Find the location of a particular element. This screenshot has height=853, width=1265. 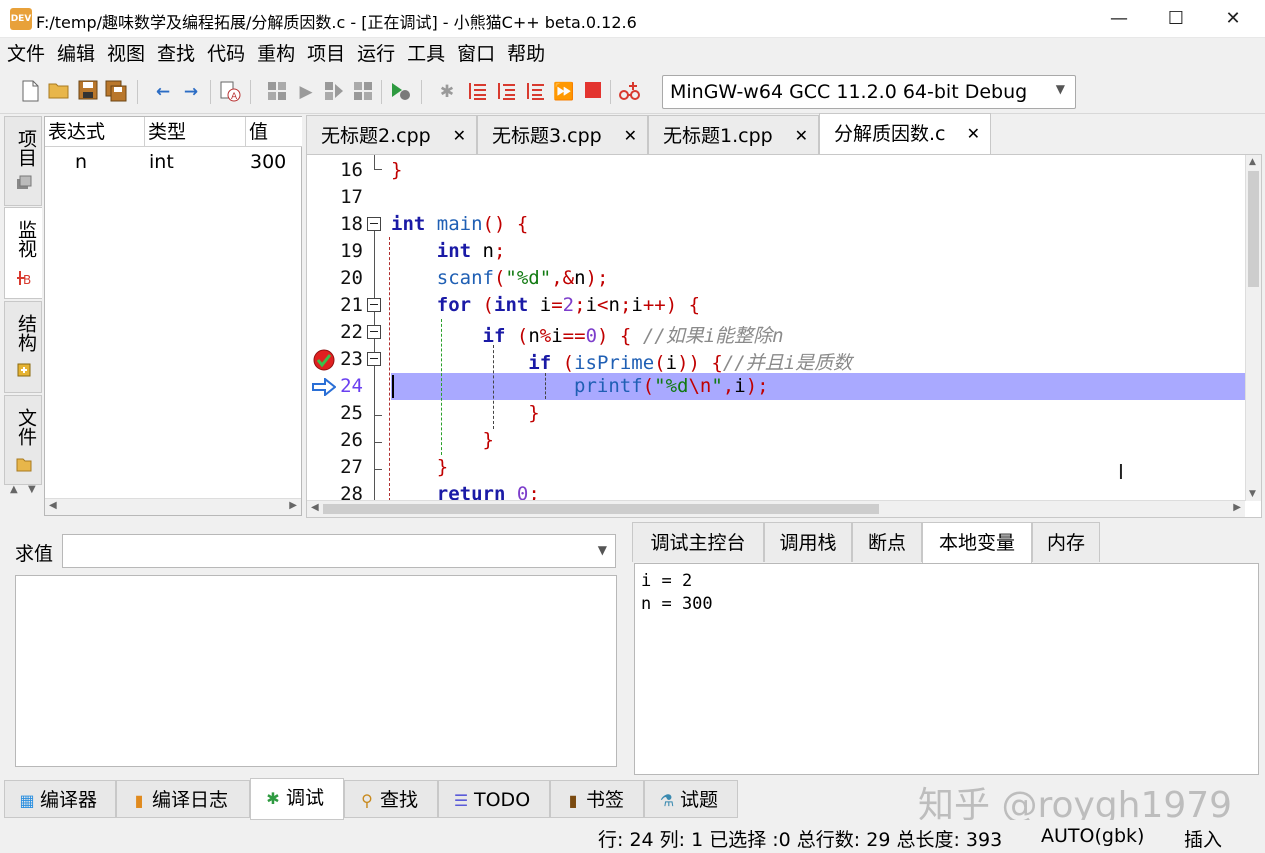

menu-edit: 编辑 is located at coordinates (76, 54).